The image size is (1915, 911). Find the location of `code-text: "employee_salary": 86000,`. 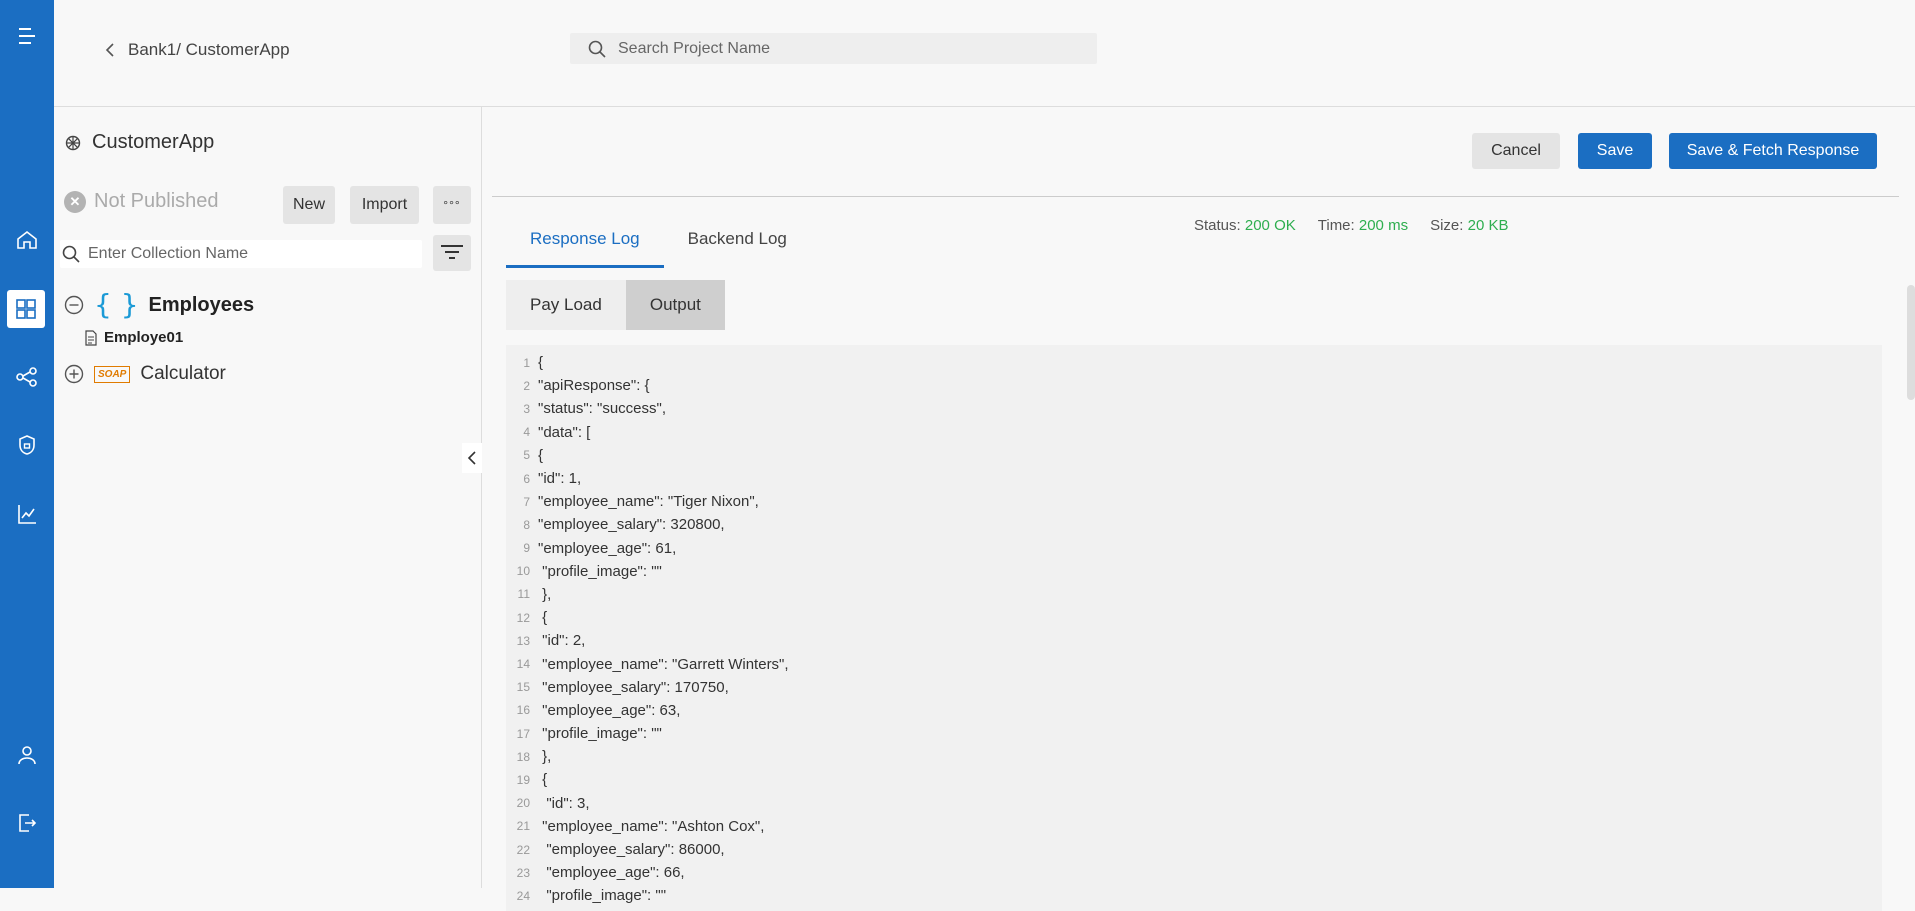

code-text: "employee_salary": 86000, is located at coordinates (631, 850).